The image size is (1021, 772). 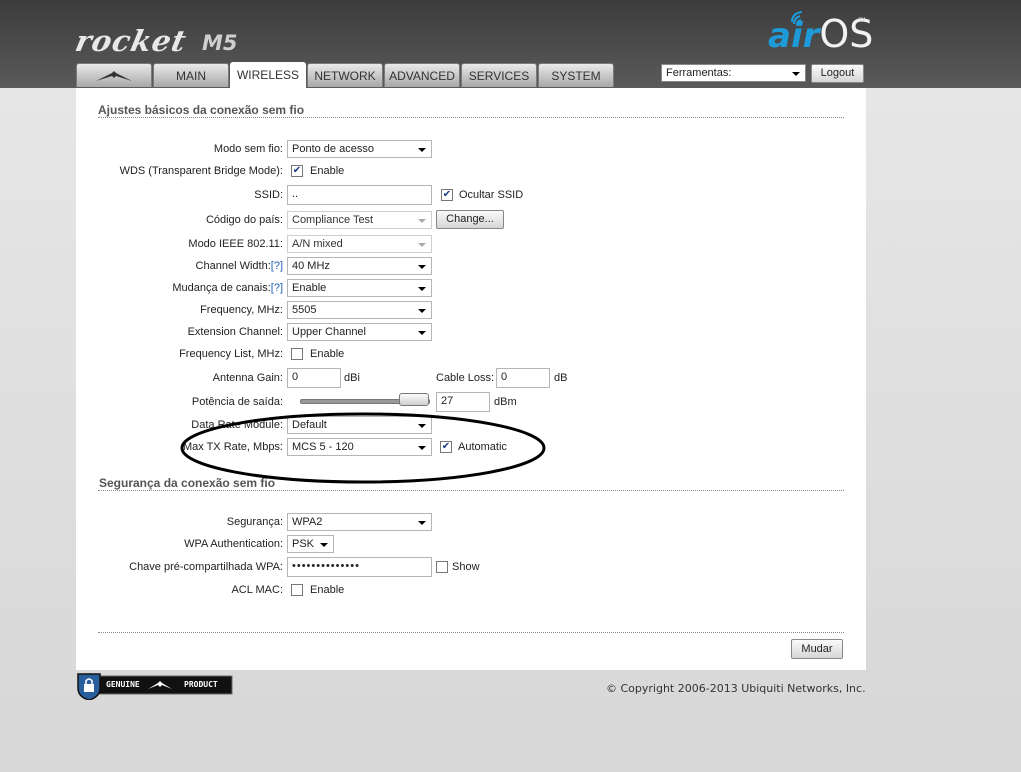 What do you see at coordinates (422, 75) in the screenshot?
I see `tab-advanced: ADVANCED` at bounding box center [422, 75].